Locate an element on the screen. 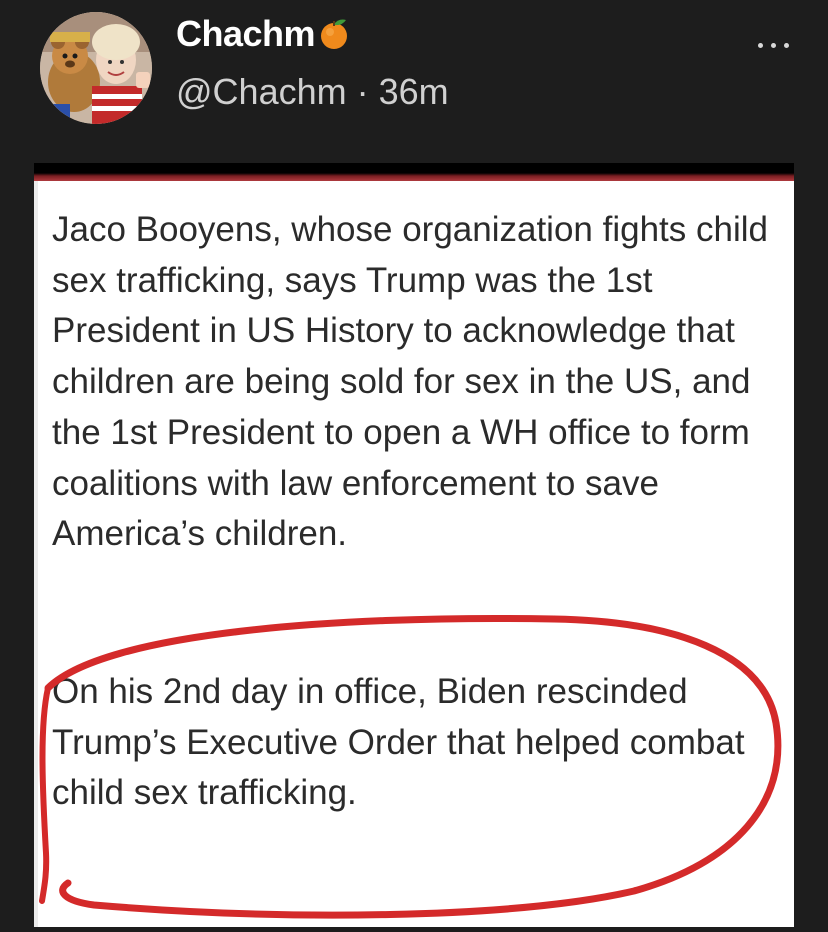 The height and width of the screenshot is (932, 828). handle: @Chachm is located at coordinates (261, 91).